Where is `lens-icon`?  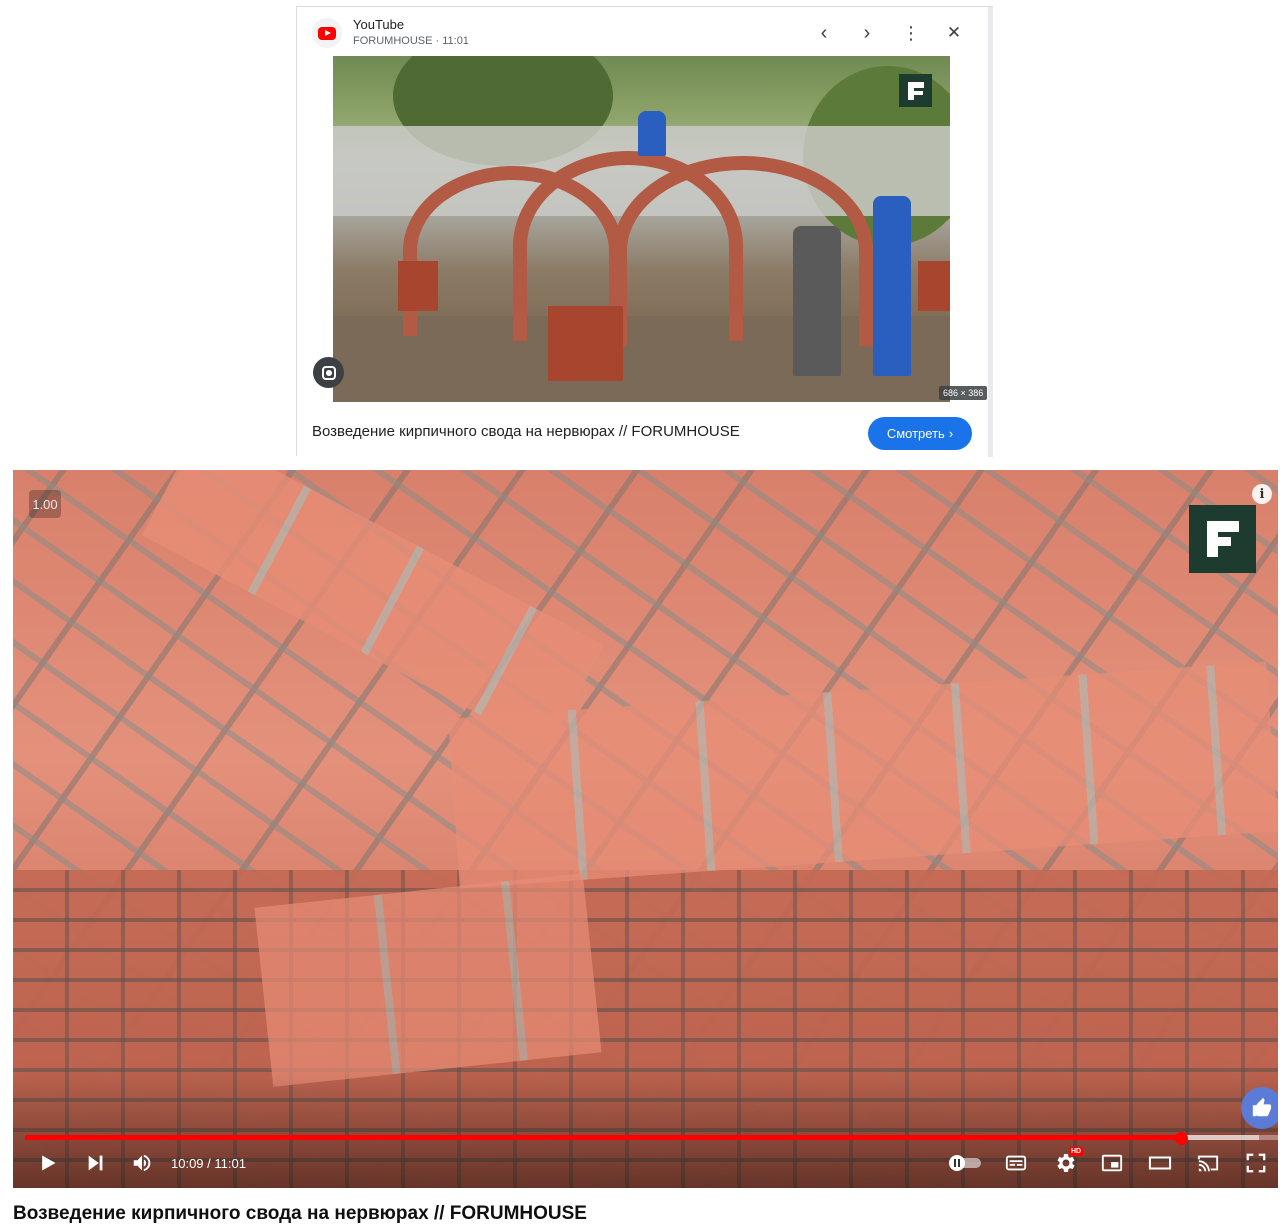 lens-icon is located at coordinates (328, 372).